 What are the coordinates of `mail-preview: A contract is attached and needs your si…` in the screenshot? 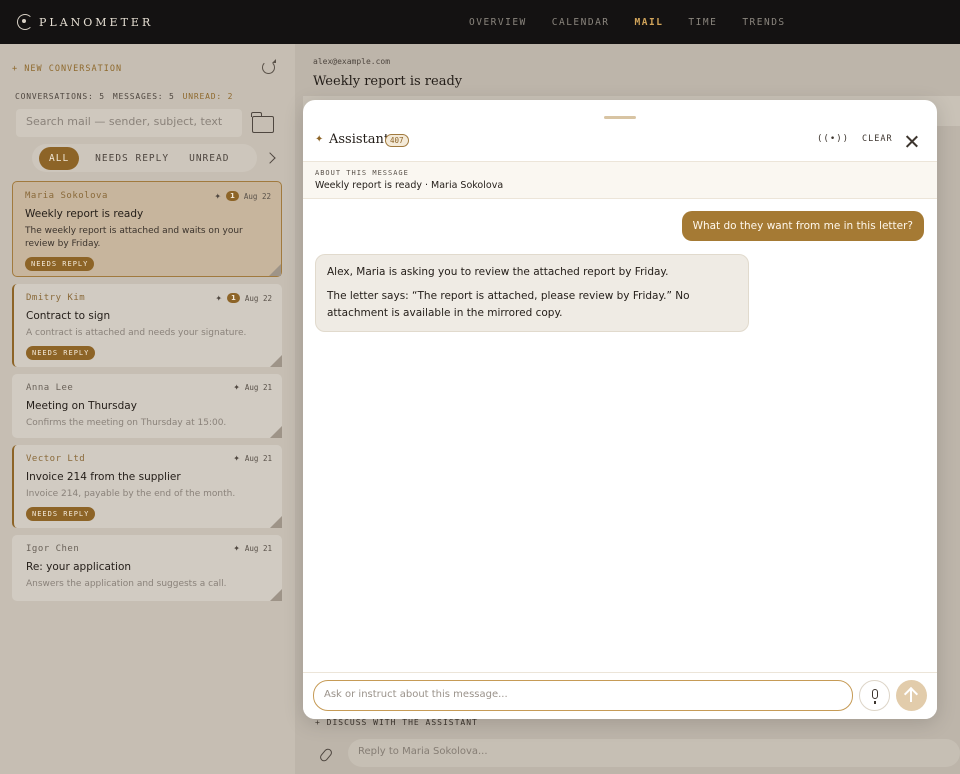 It's located at (136, 333).